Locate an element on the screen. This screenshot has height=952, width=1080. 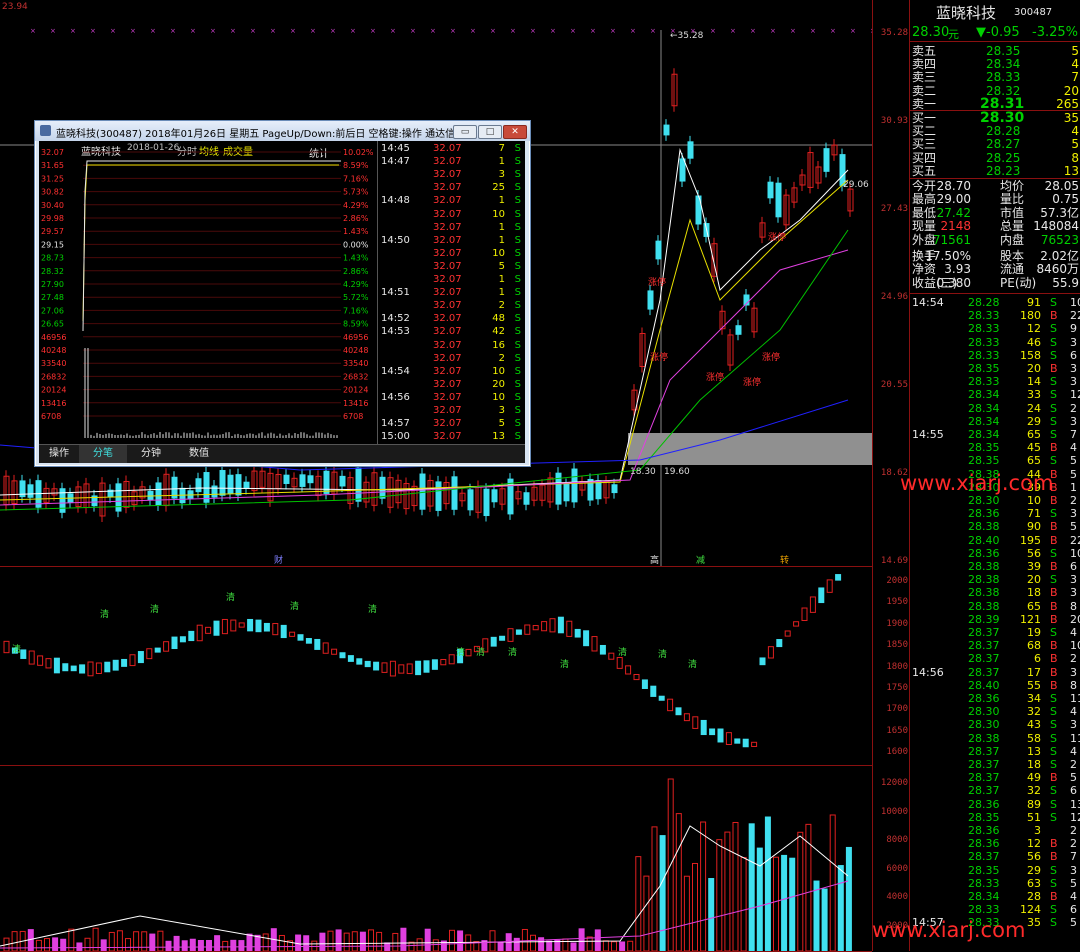
ask-row: 卖四 28.34 4 is located at coordinates (995, 64).